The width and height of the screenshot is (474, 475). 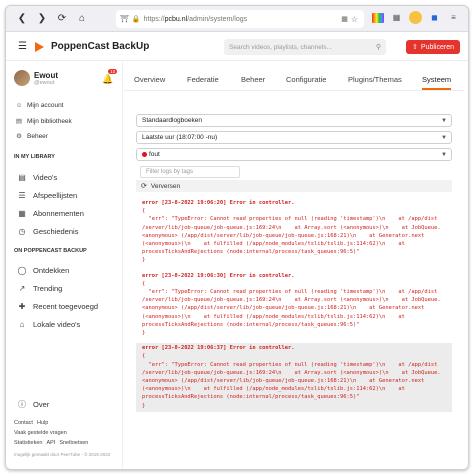 What do you see at coordinates (55, 195) in the screenshot?
I see `sidebar-item-label: Afspeellijsten` at bounding box center [55, 195].